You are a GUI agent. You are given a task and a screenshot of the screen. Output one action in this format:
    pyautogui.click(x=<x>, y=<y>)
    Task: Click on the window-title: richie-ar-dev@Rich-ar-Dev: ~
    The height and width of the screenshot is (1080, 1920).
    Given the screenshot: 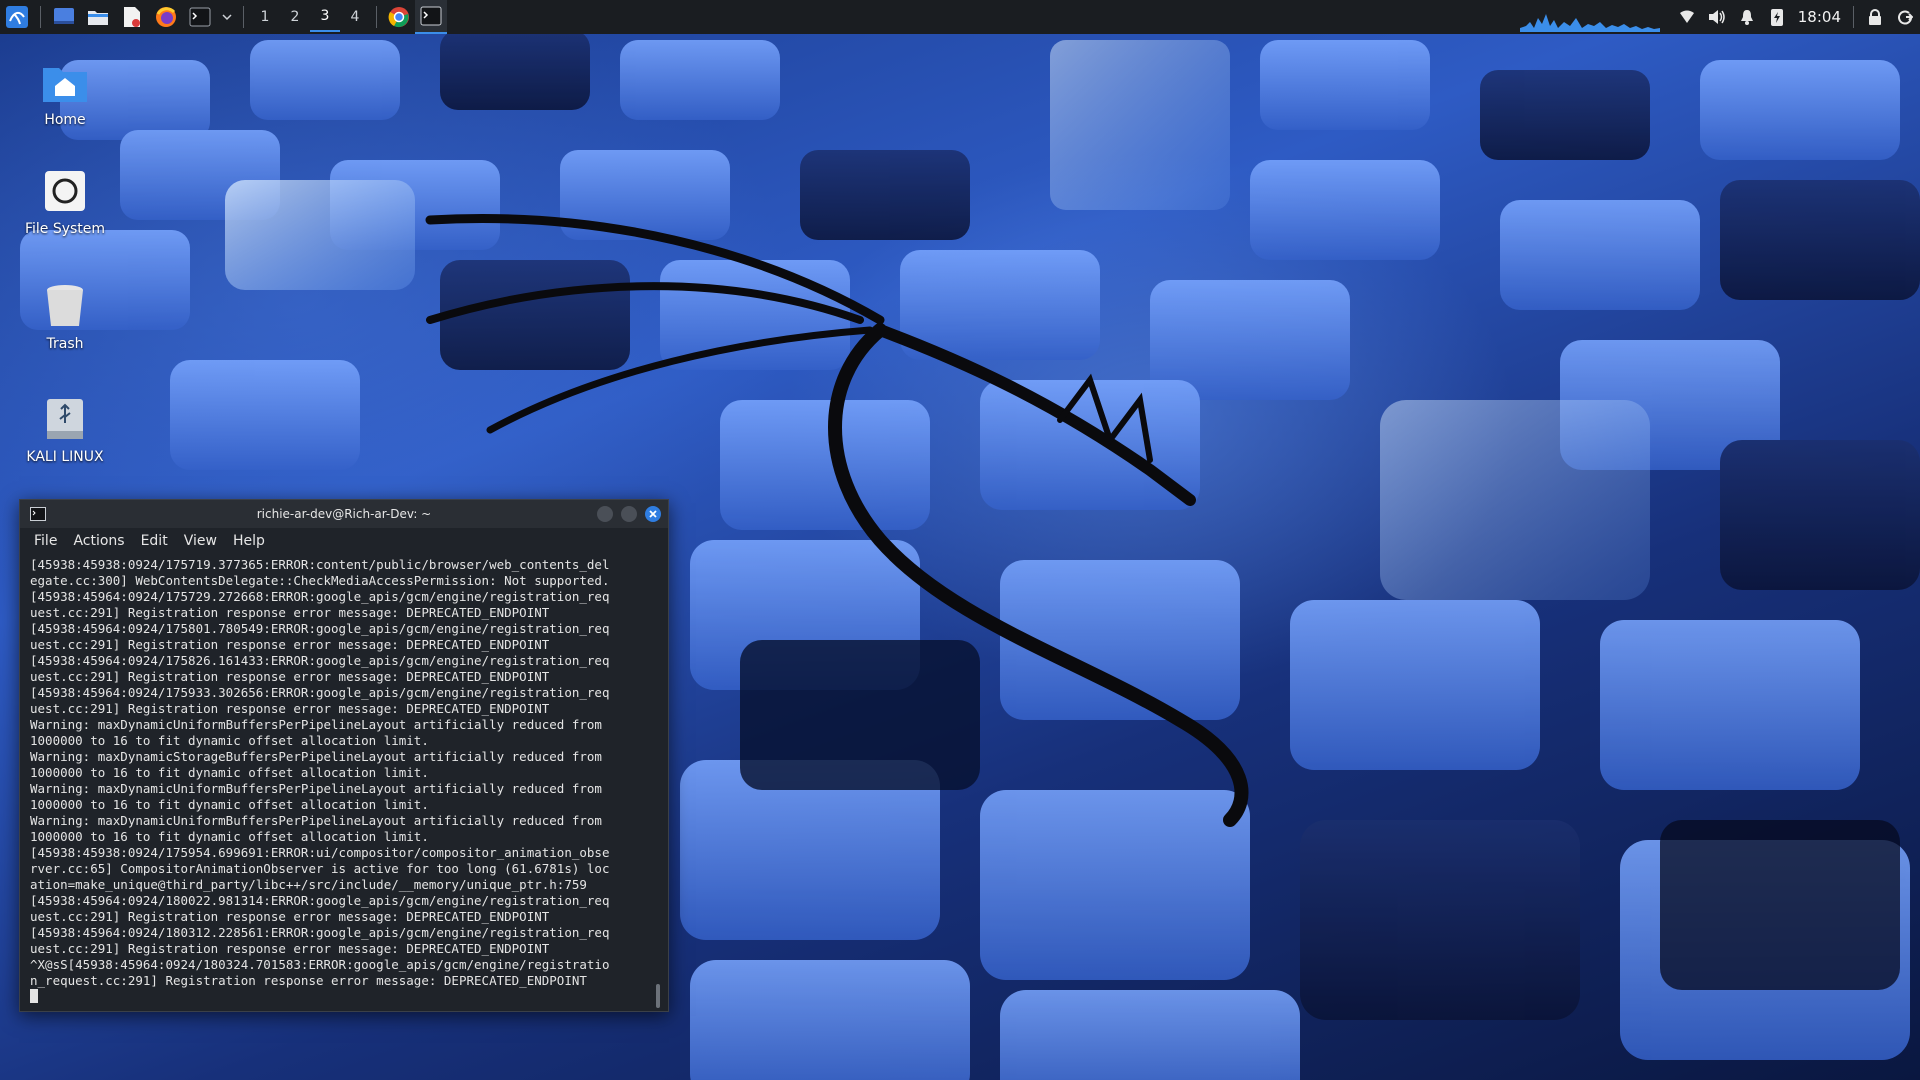 What is the action you would take?
    pyautogui.click(x=344, y=514)
    